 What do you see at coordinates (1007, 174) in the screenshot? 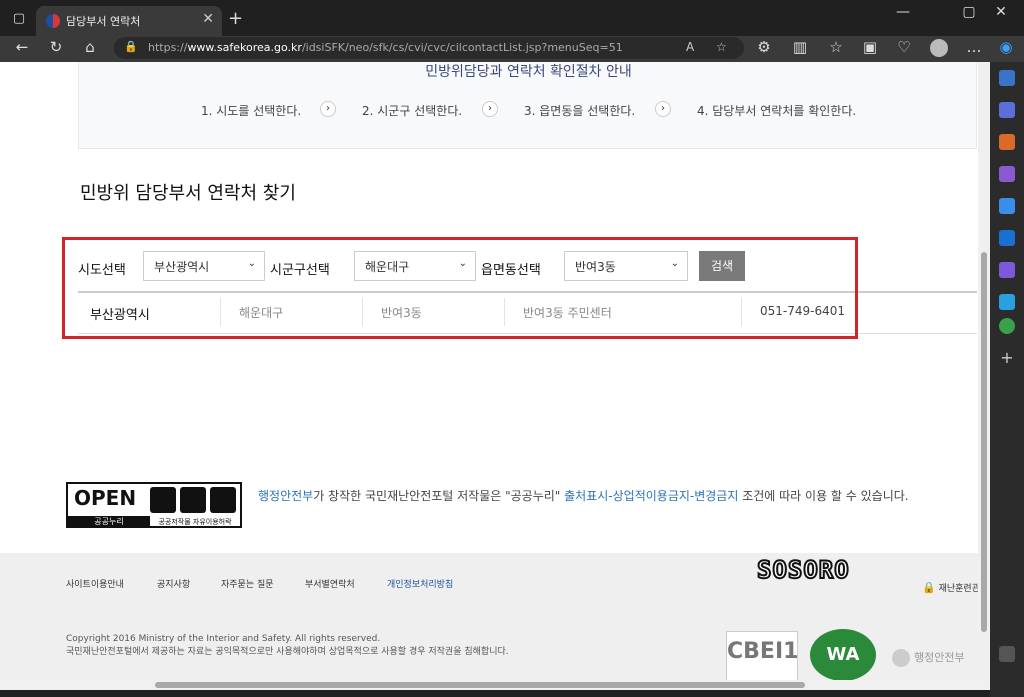
I see `games-icon` at bounding box center [1007, 174].